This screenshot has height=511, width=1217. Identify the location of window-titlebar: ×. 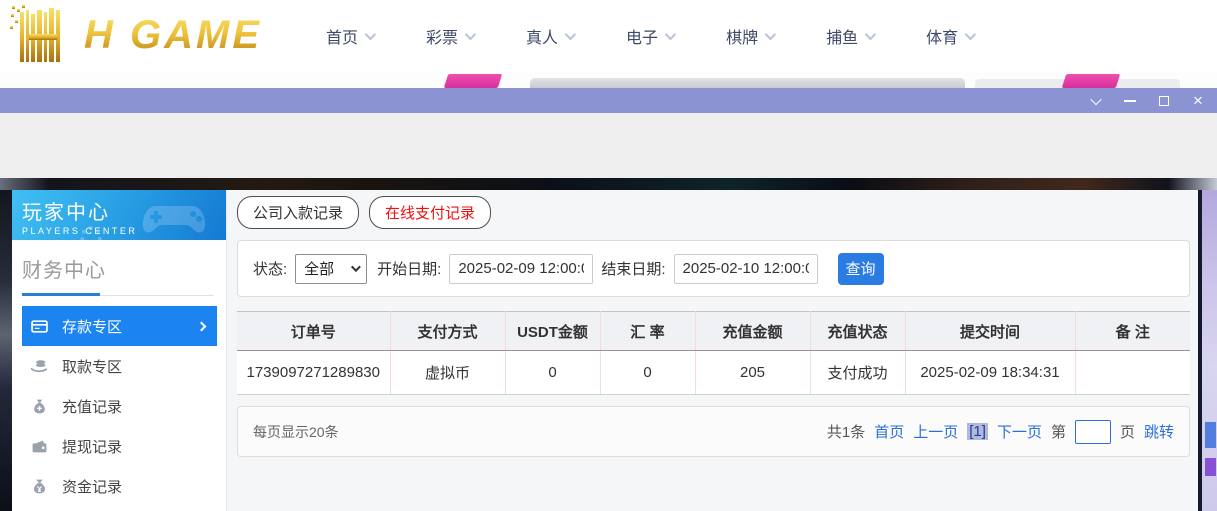
(608, 100).